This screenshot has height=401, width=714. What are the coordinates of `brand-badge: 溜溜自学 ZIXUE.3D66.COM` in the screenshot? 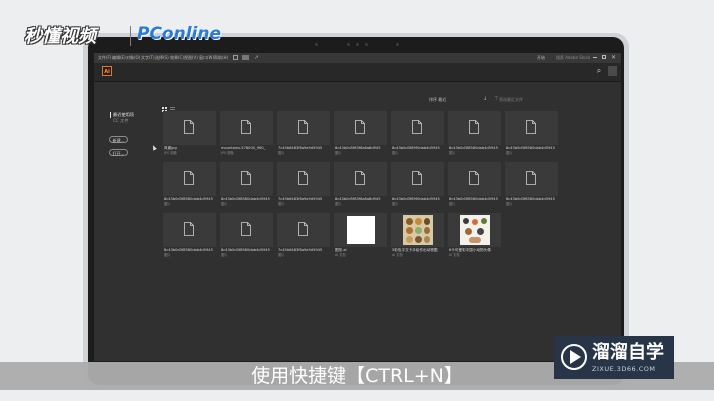 It's located at (614, 357).